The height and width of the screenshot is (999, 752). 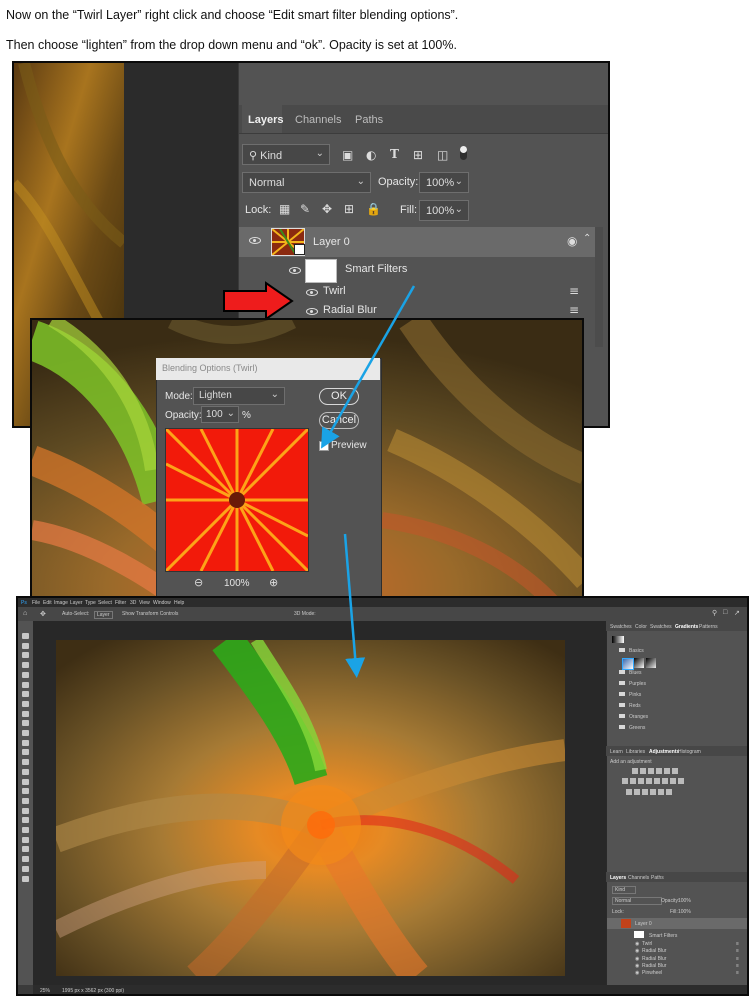 What do you see at coordinates (641, 627) in the screenshot?
I see `tab-color: Color` at bounding box center [641, 627].